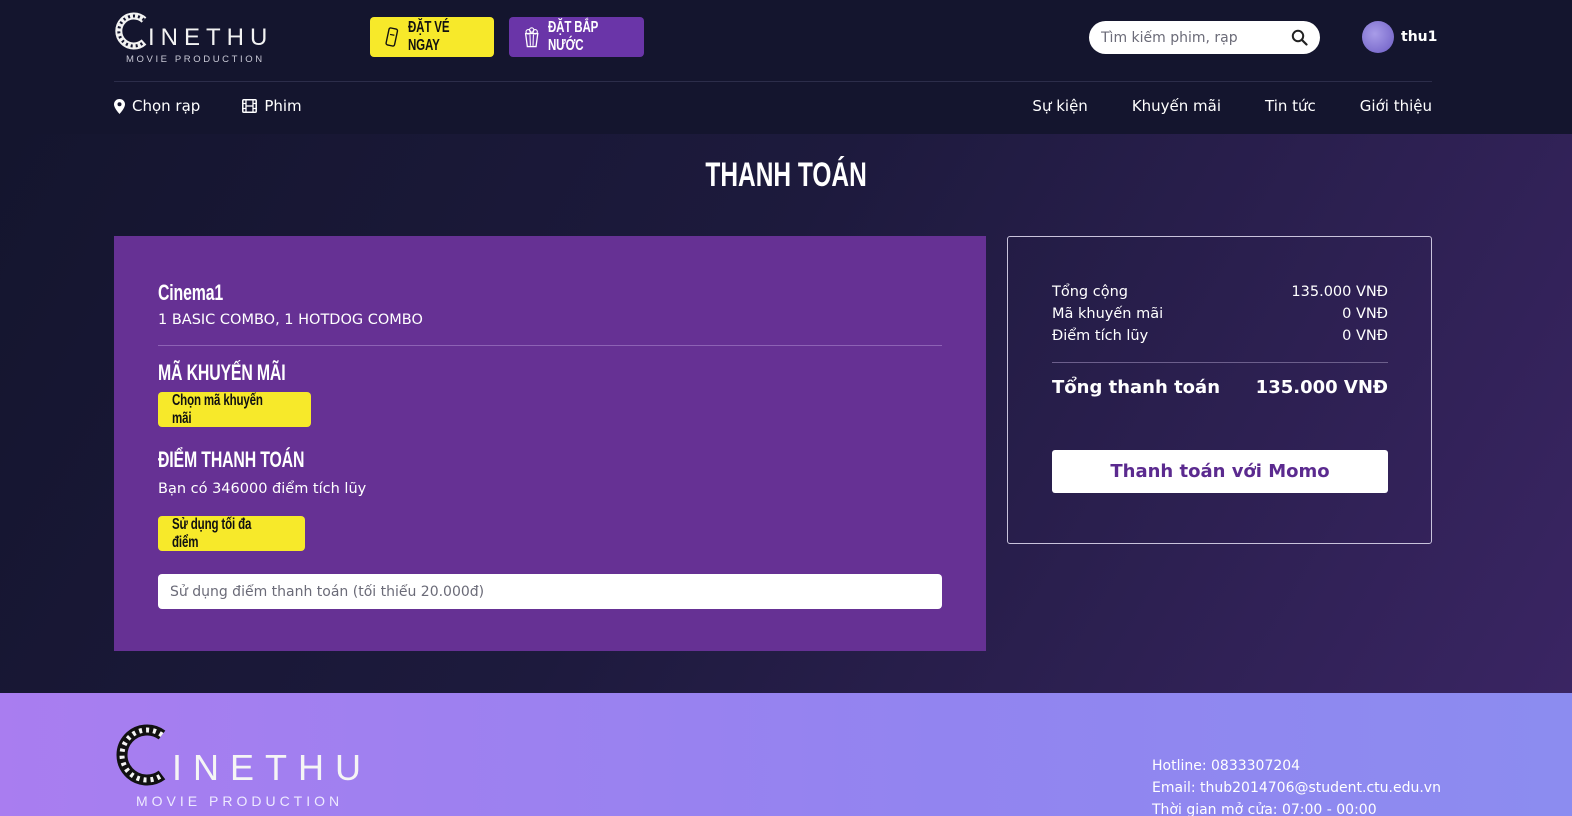 The width and height of the screenshot is (1572, 816). Describe the element at coordinates (1339, 292) in the screenshot. I see `subtotal-value: 135.000 VNĐ` at that location.